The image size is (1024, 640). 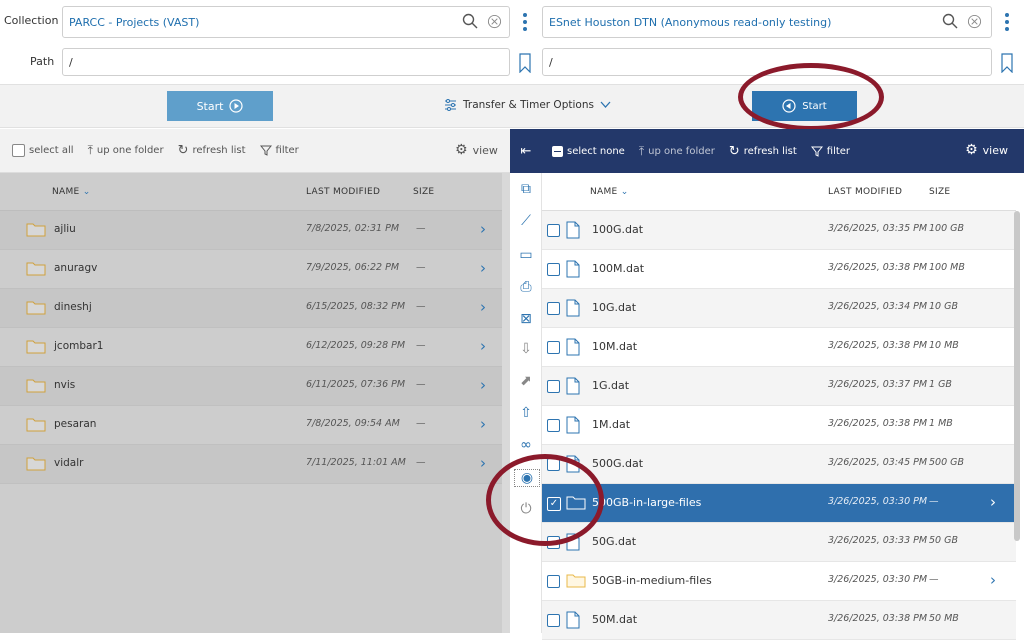 What do you see at coordinates (779, 347) in the screenshot?
I see `file-row: 10M.dat 3/26/2025, 03:38 PM 10 MB` at bounding box center [779, 347].